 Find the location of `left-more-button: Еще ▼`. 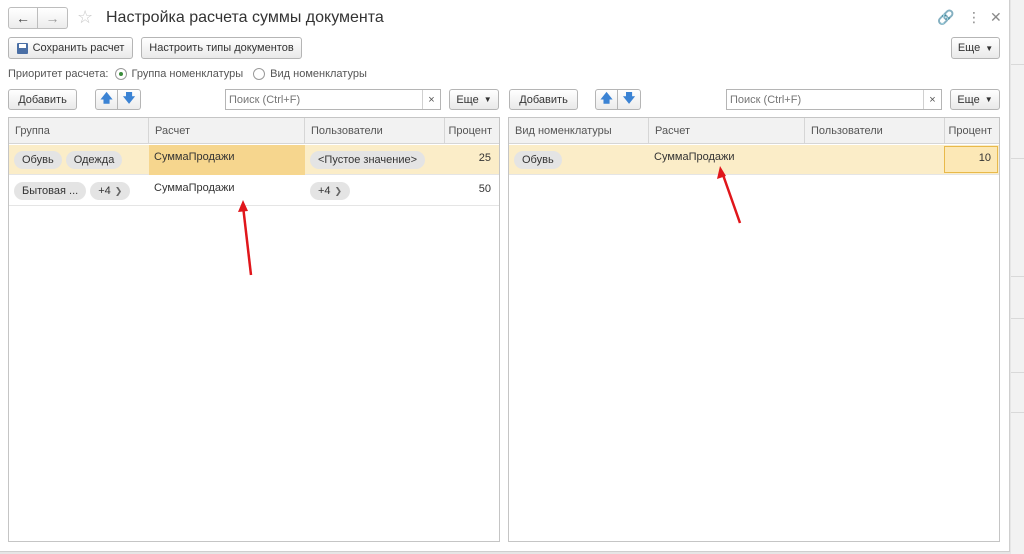

left-more-button: Еще ▼ is located at coordinates (474, 99).